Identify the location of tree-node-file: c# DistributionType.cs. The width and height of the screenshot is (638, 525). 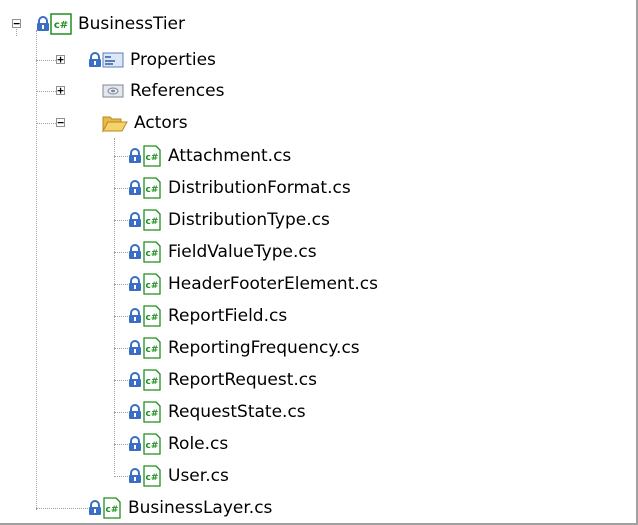
(229, 220).